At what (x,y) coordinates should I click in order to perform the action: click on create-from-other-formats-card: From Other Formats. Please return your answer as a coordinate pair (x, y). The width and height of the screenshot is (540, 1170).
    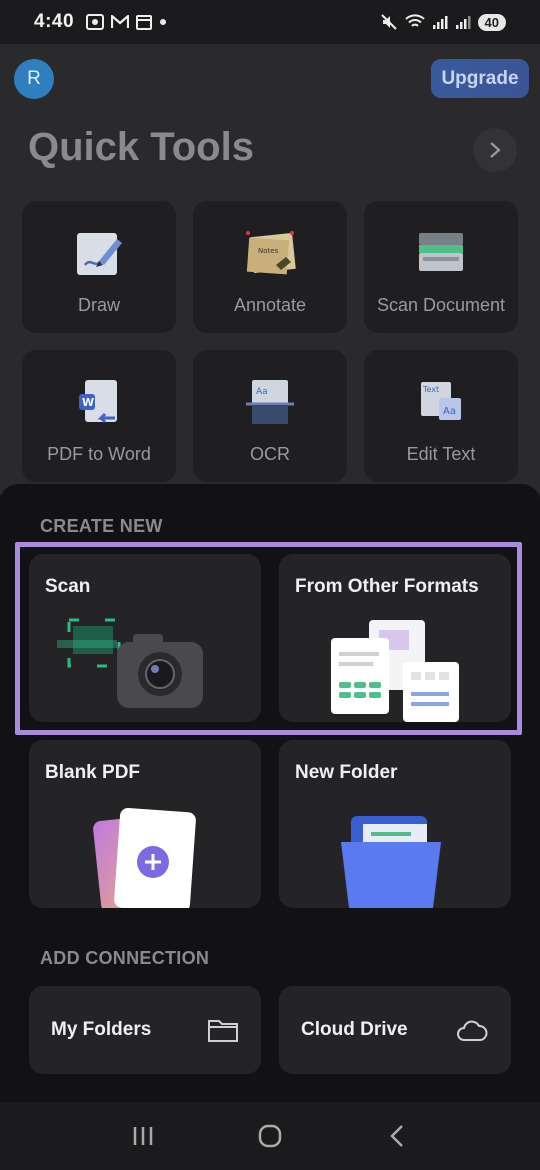
    Looking at the image, I should click on (395, 638).